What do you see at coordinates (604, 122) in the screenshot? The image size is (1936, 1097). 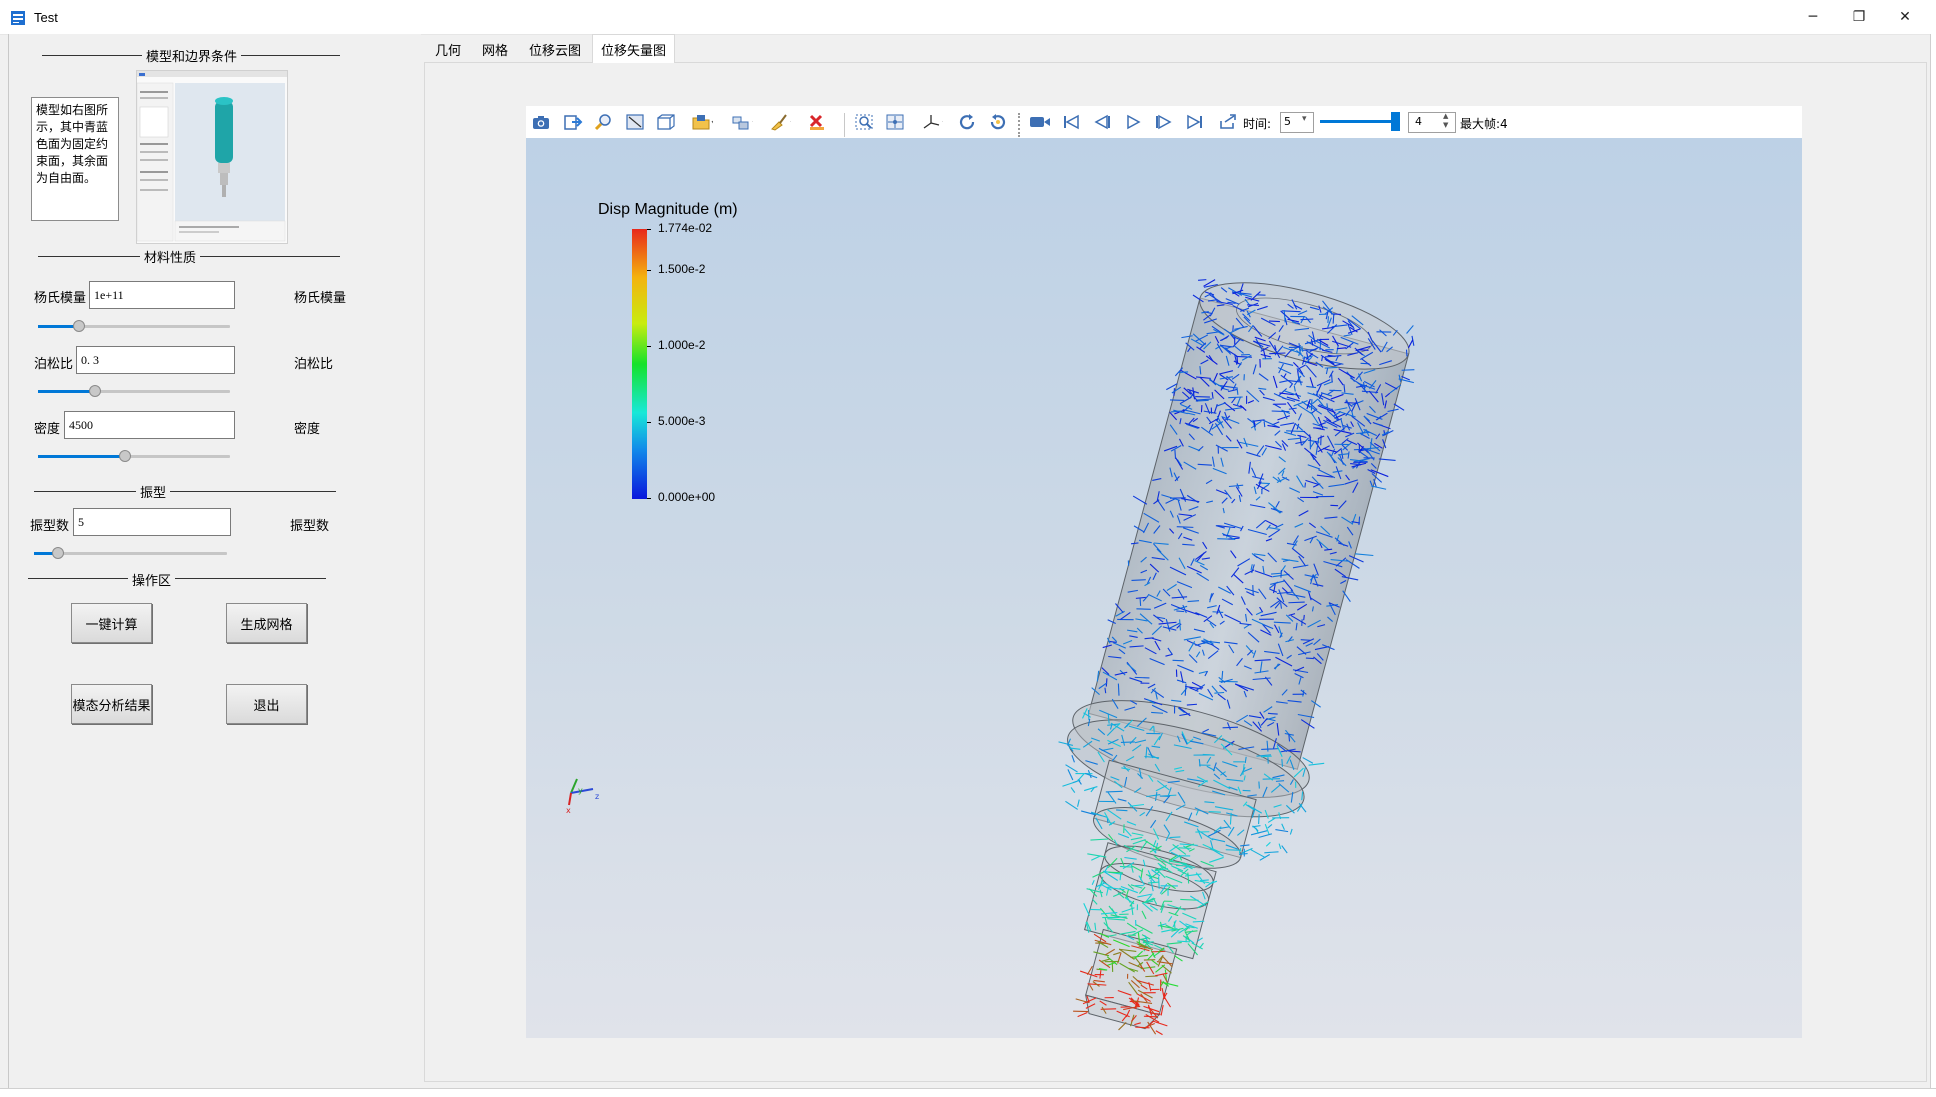 I see `zoom-icon` at bounding box center [604, 122].